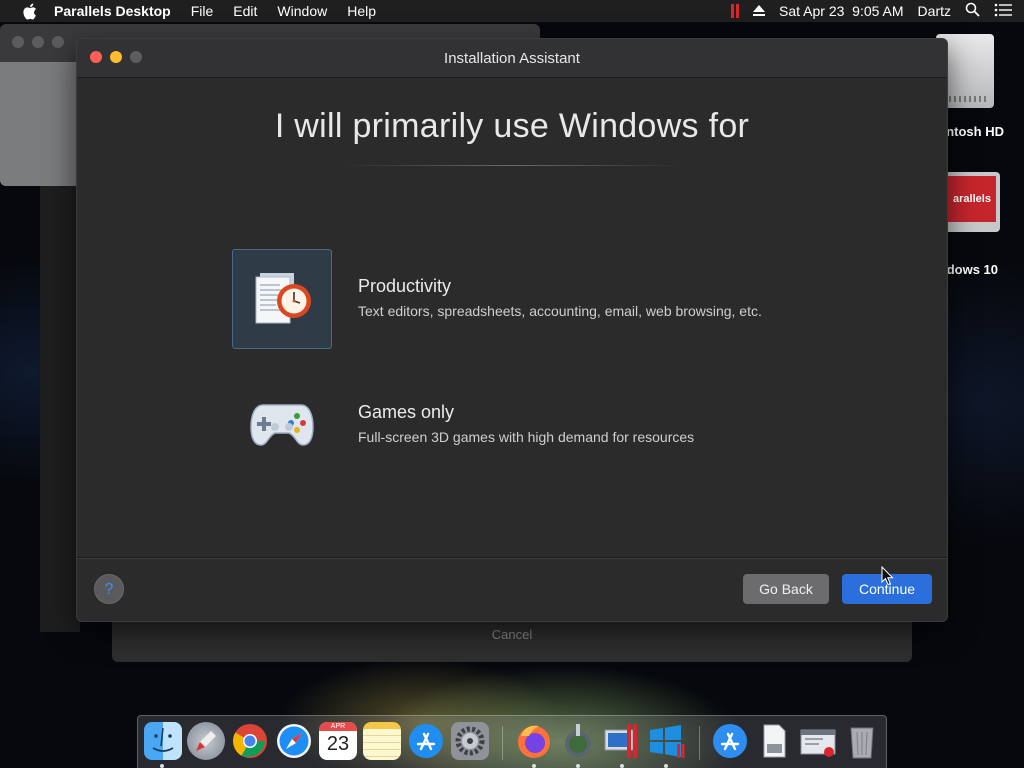 The image size is (1024, 768). I want to click on page-heading: I will primarily use Windows for, so click(512, 126).